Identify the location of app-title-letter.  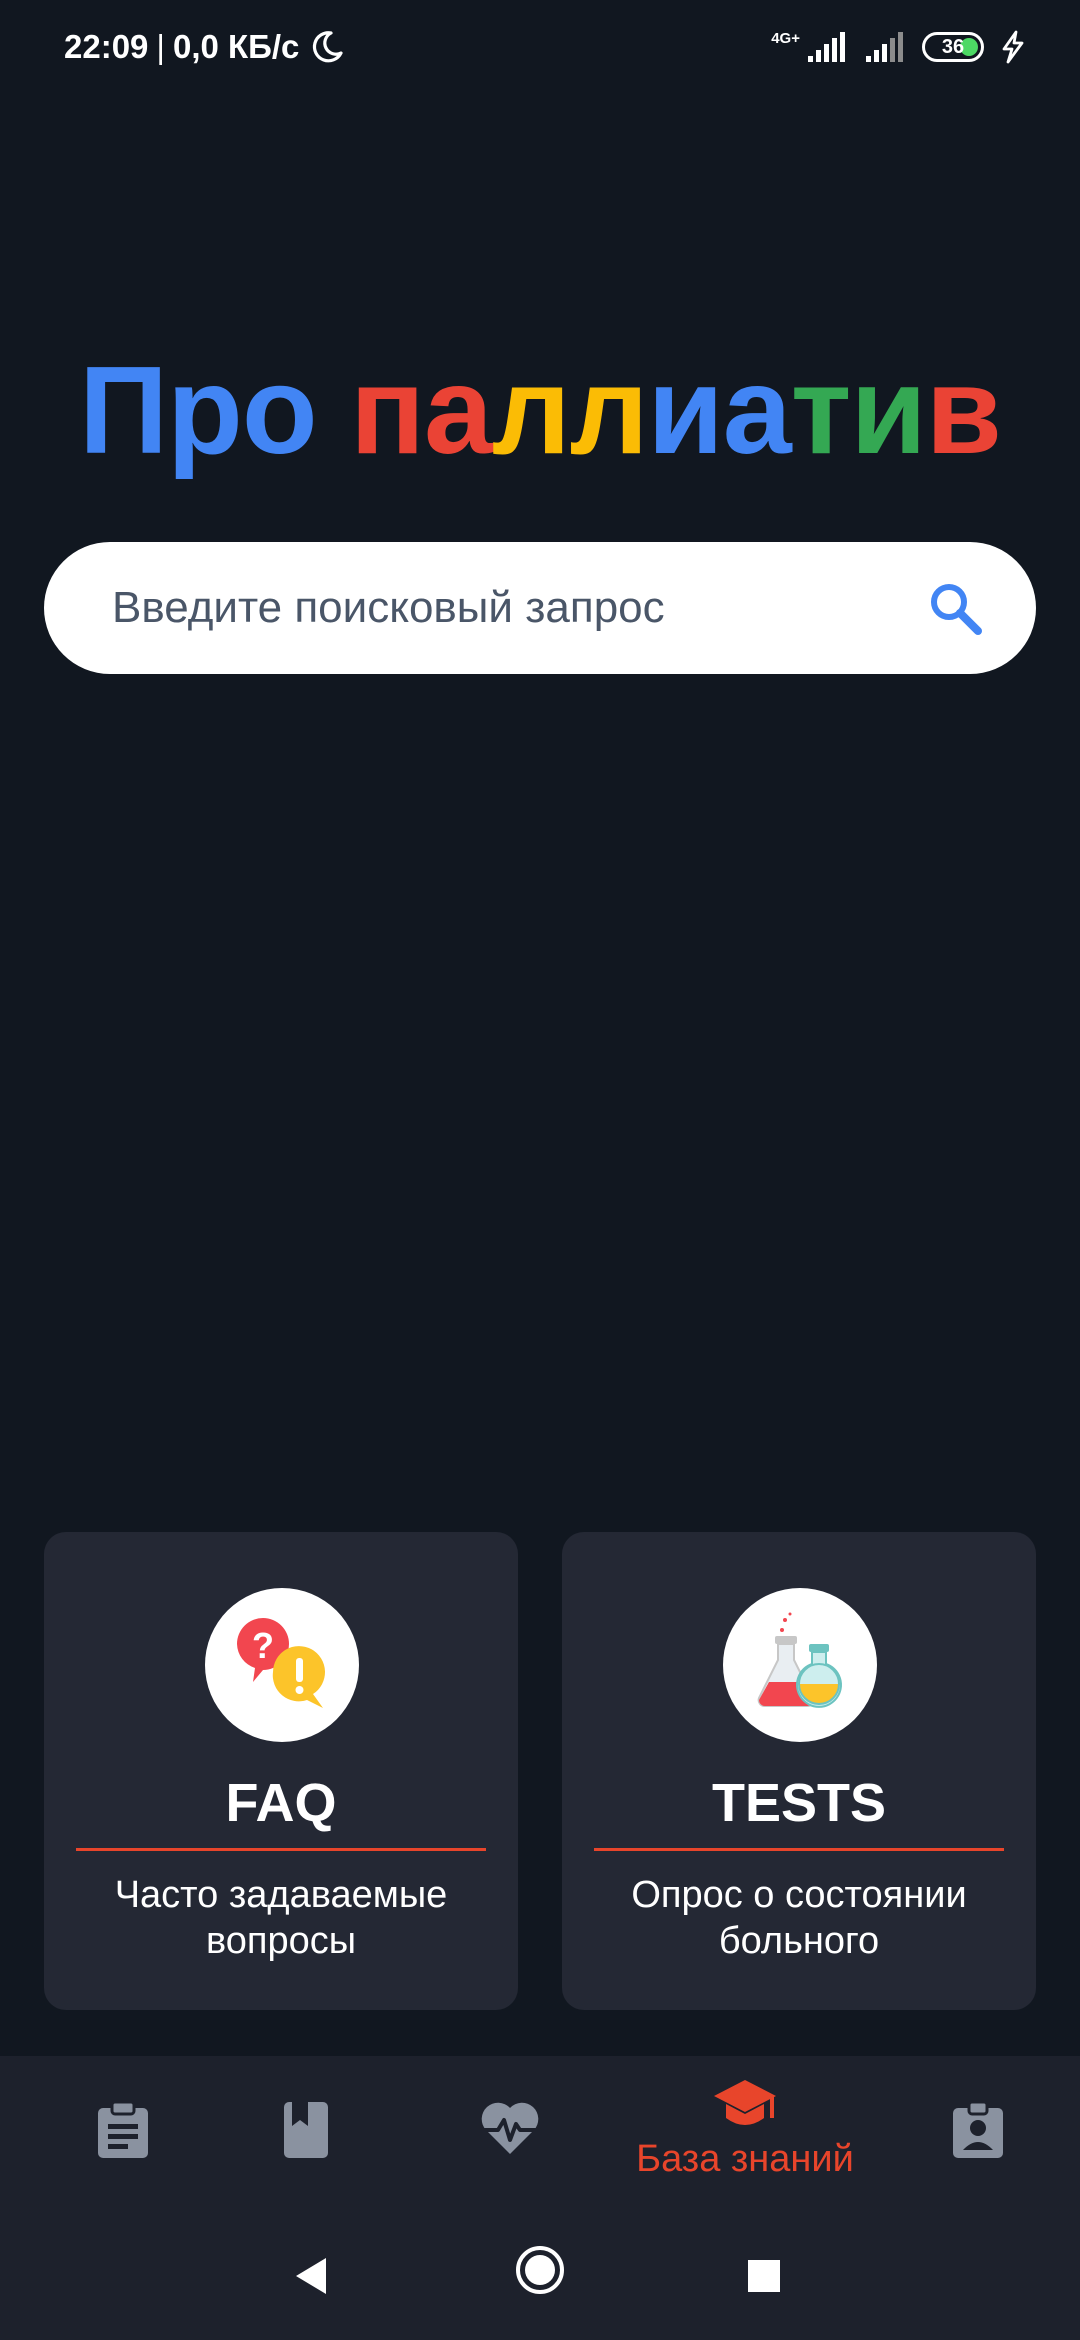
(333, 411).